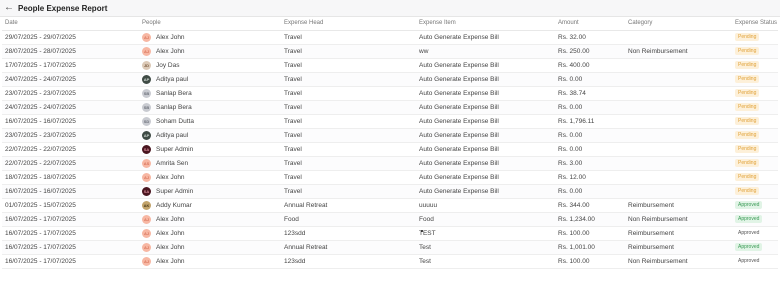 This screenshot has width=780, height=282. What do you see at coordinates (485, 247) in the screenshot?
I see `expense-item-cell: Test` at bounding box center [485, 247].